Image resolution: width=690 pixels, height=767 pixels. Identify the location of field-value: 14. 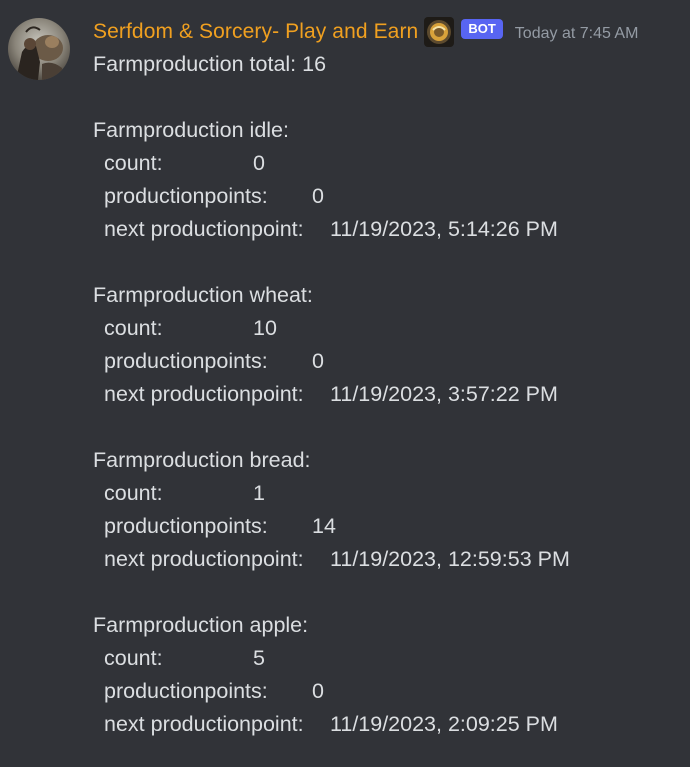
(324, 526).